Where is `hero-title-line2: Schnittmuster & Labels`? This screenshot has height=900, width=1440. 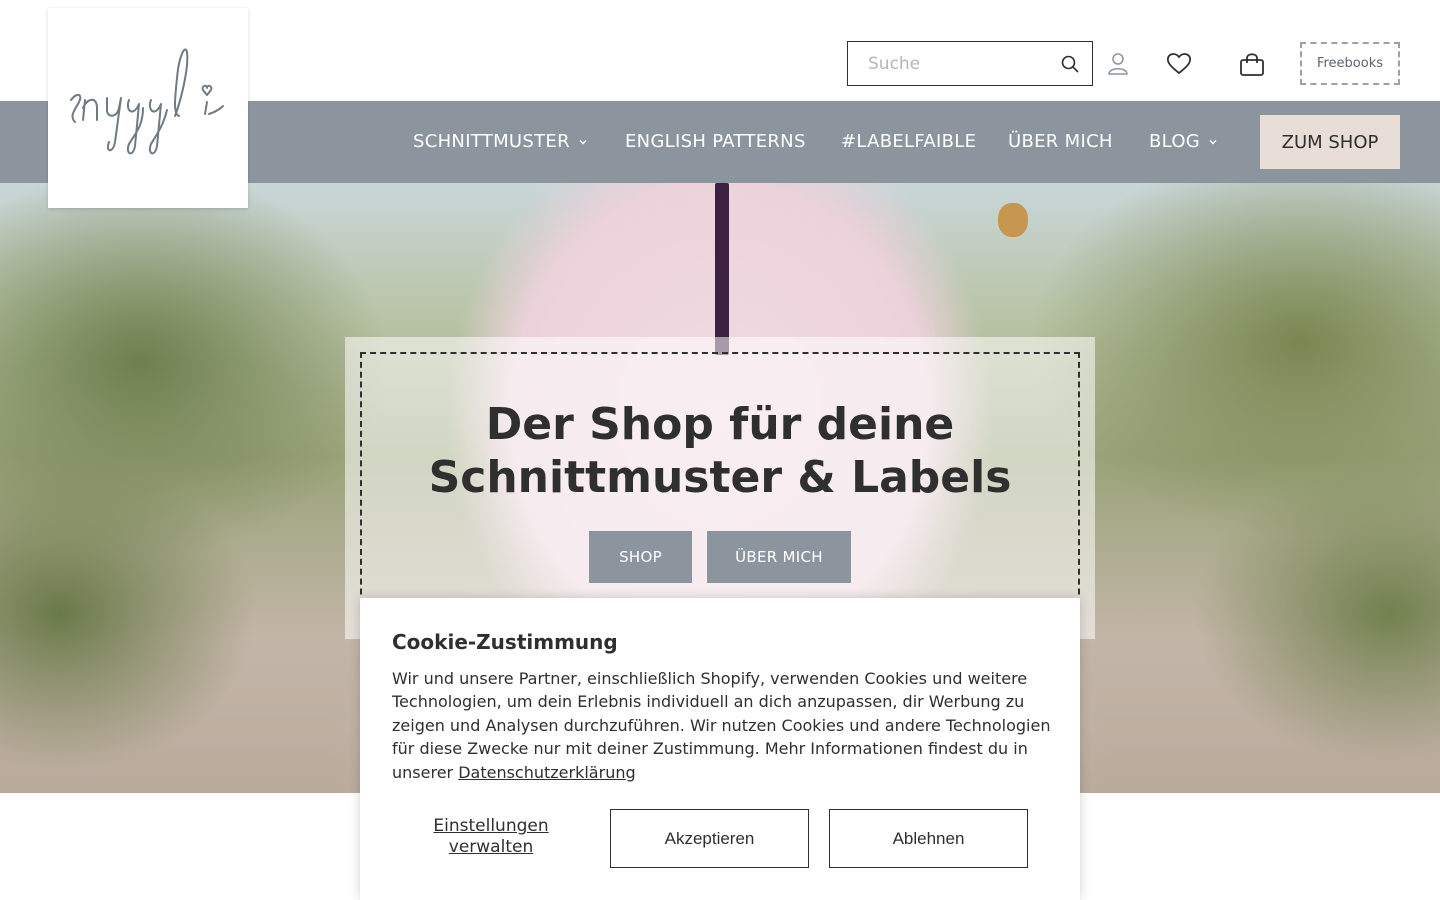 hero-title-line2: Schnittmuster & Labels is located at coordinates (720, 477).